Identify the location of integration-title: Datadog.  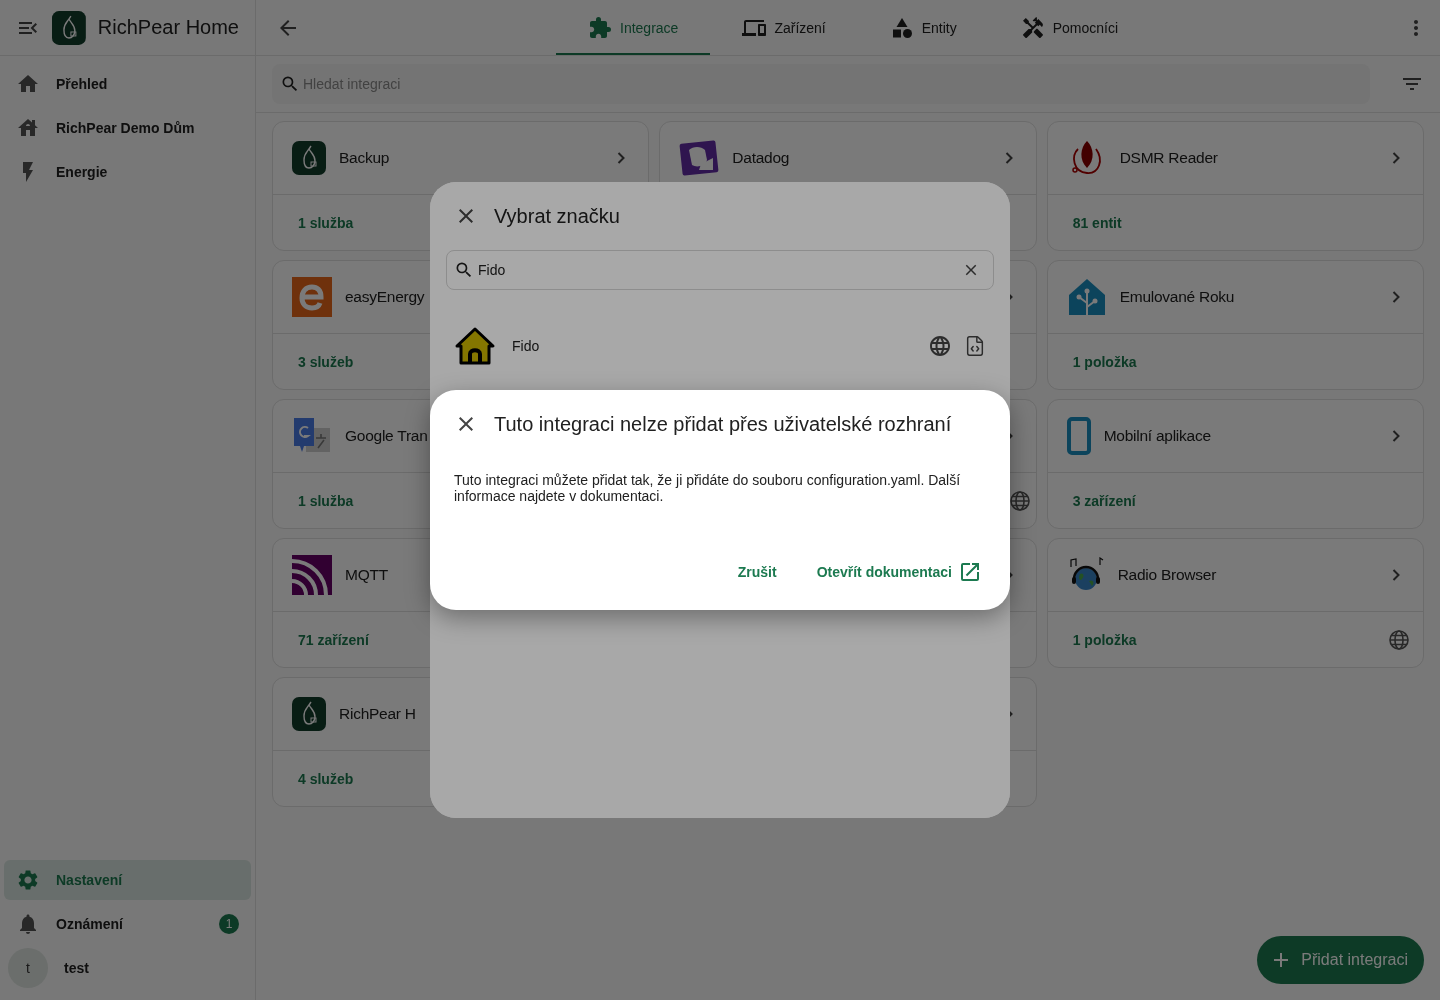
(761, 158).